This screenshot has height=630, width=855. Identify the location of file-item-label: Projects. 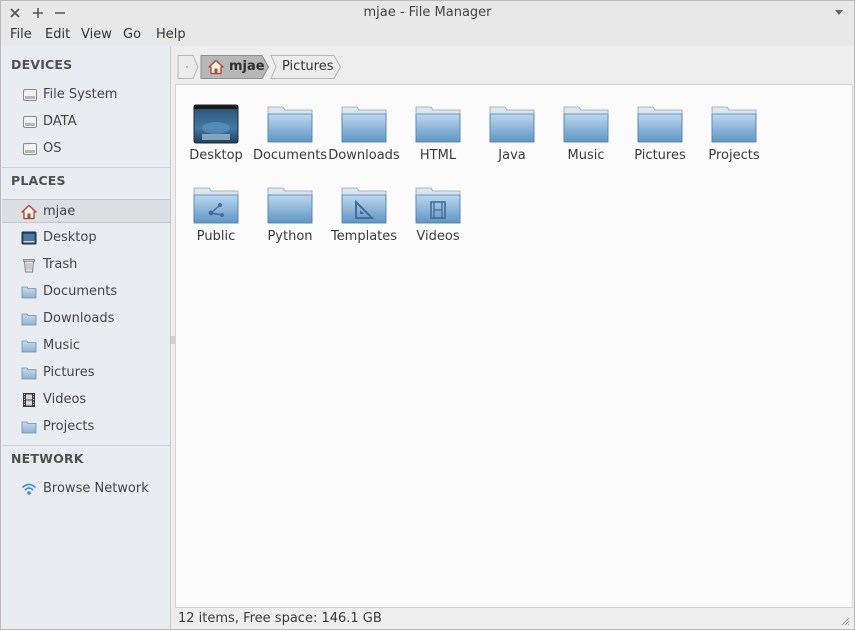
(734, 155).